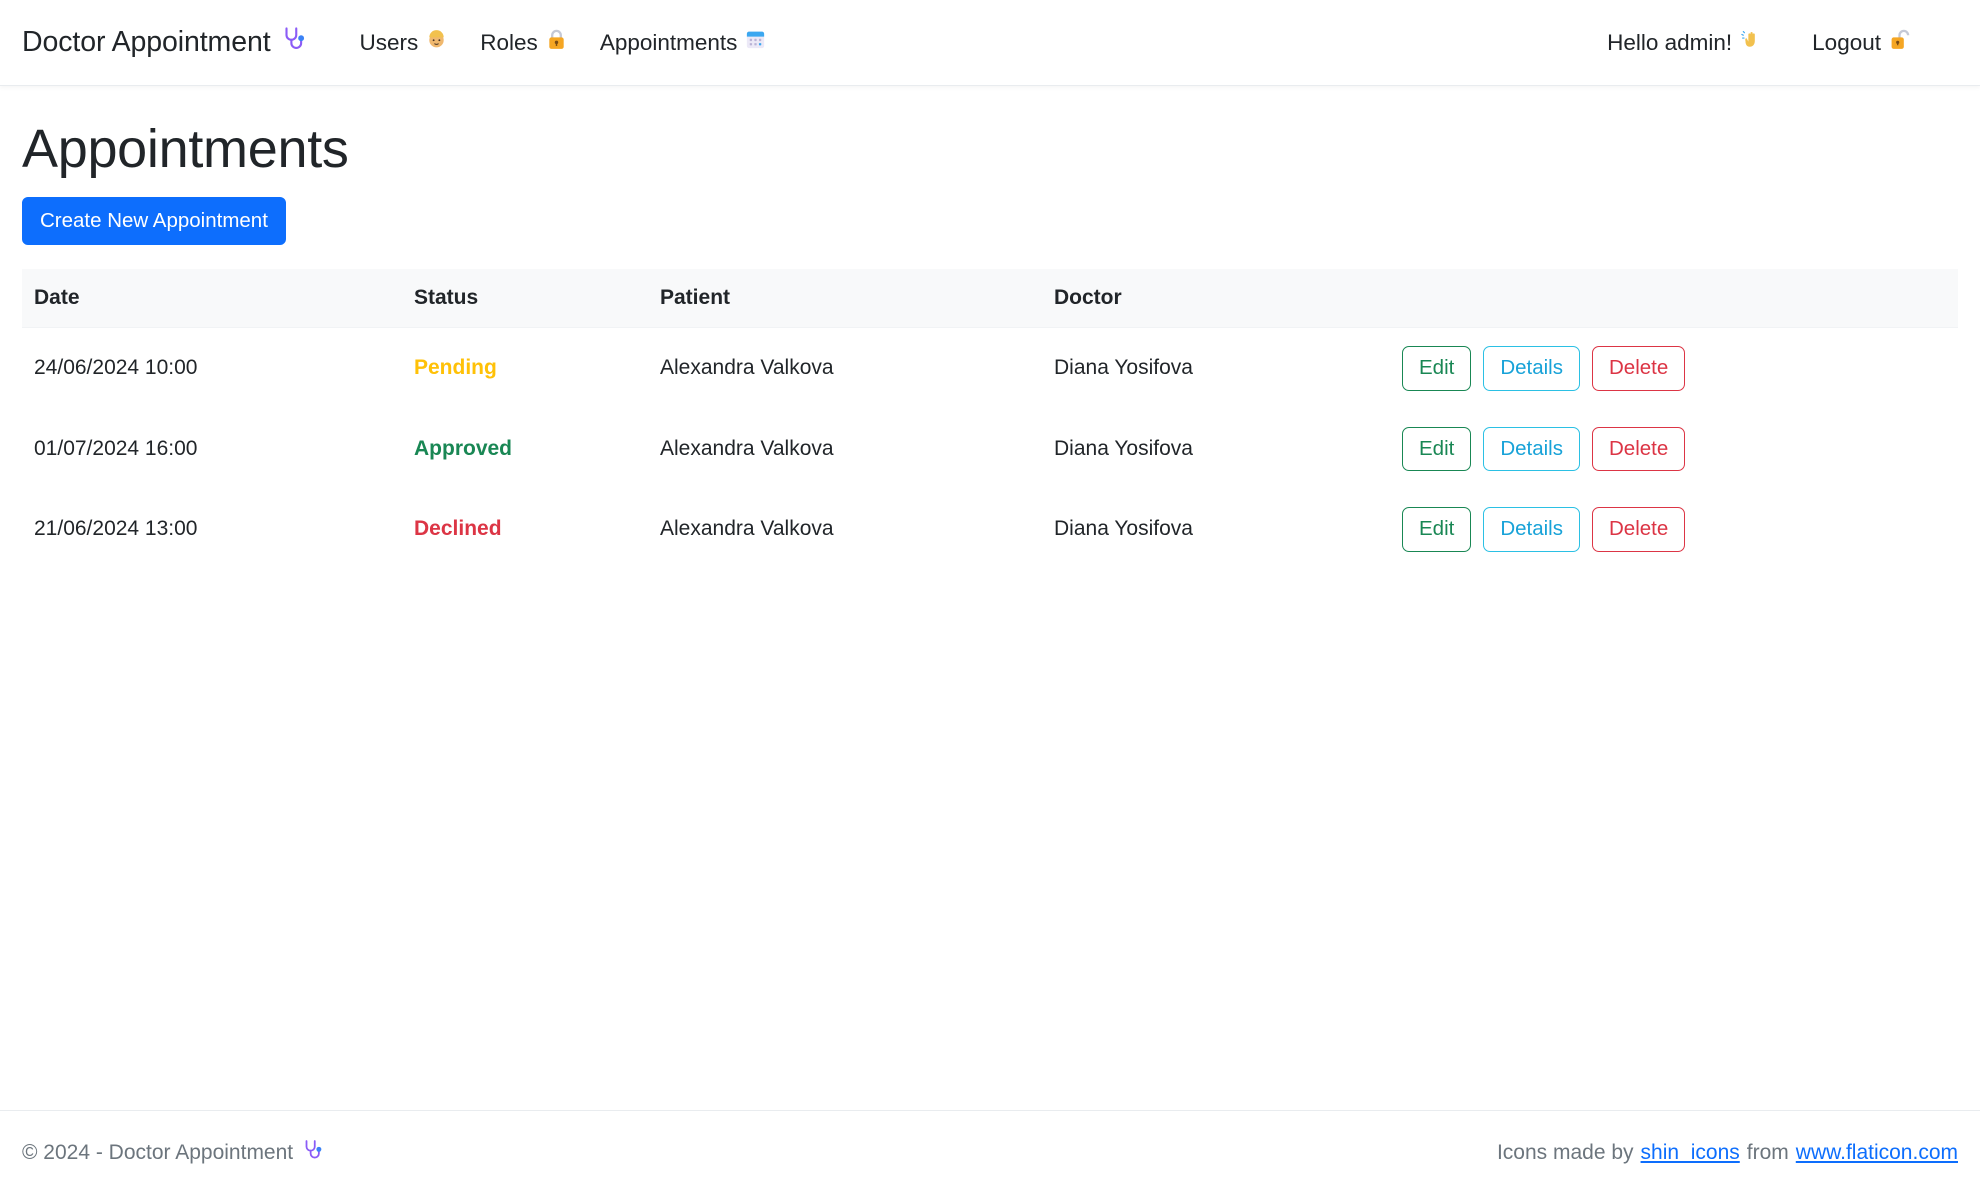  I want to click on lock-icon, so click(556, 42).